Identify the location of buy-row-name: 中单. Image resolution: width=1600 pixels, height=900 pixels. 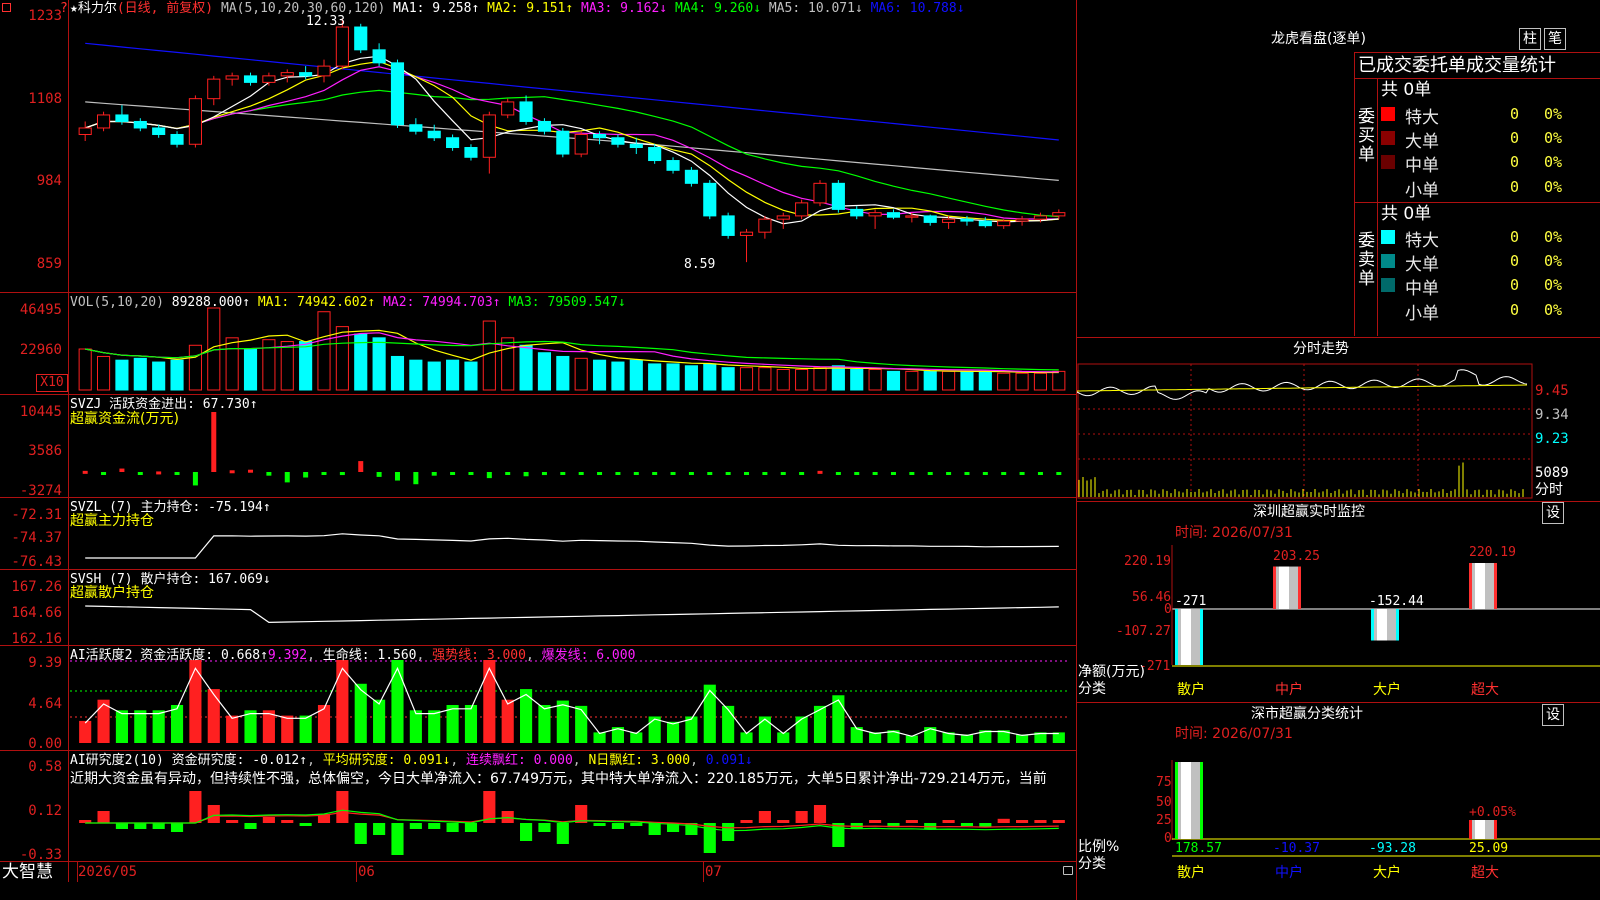
(1422, 166).